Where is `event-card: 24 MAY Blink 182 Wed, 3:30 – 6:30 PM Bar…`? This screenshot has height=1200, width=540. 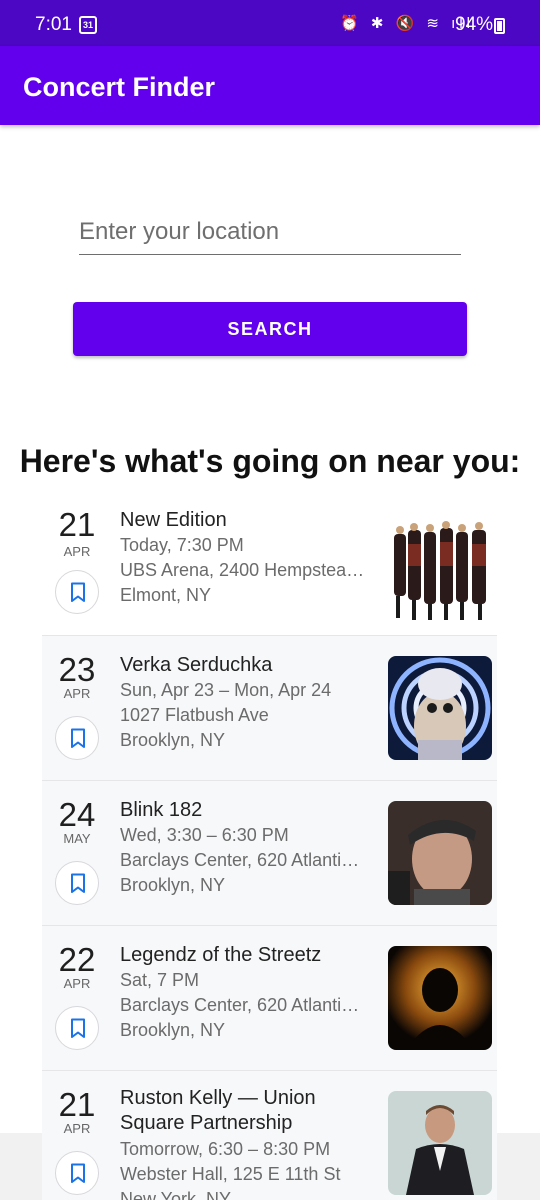
event-card: 24 MAY Blink 182 Wed, 3:30 – 6:30 PM Bar… is located at coordinates (269, 852).